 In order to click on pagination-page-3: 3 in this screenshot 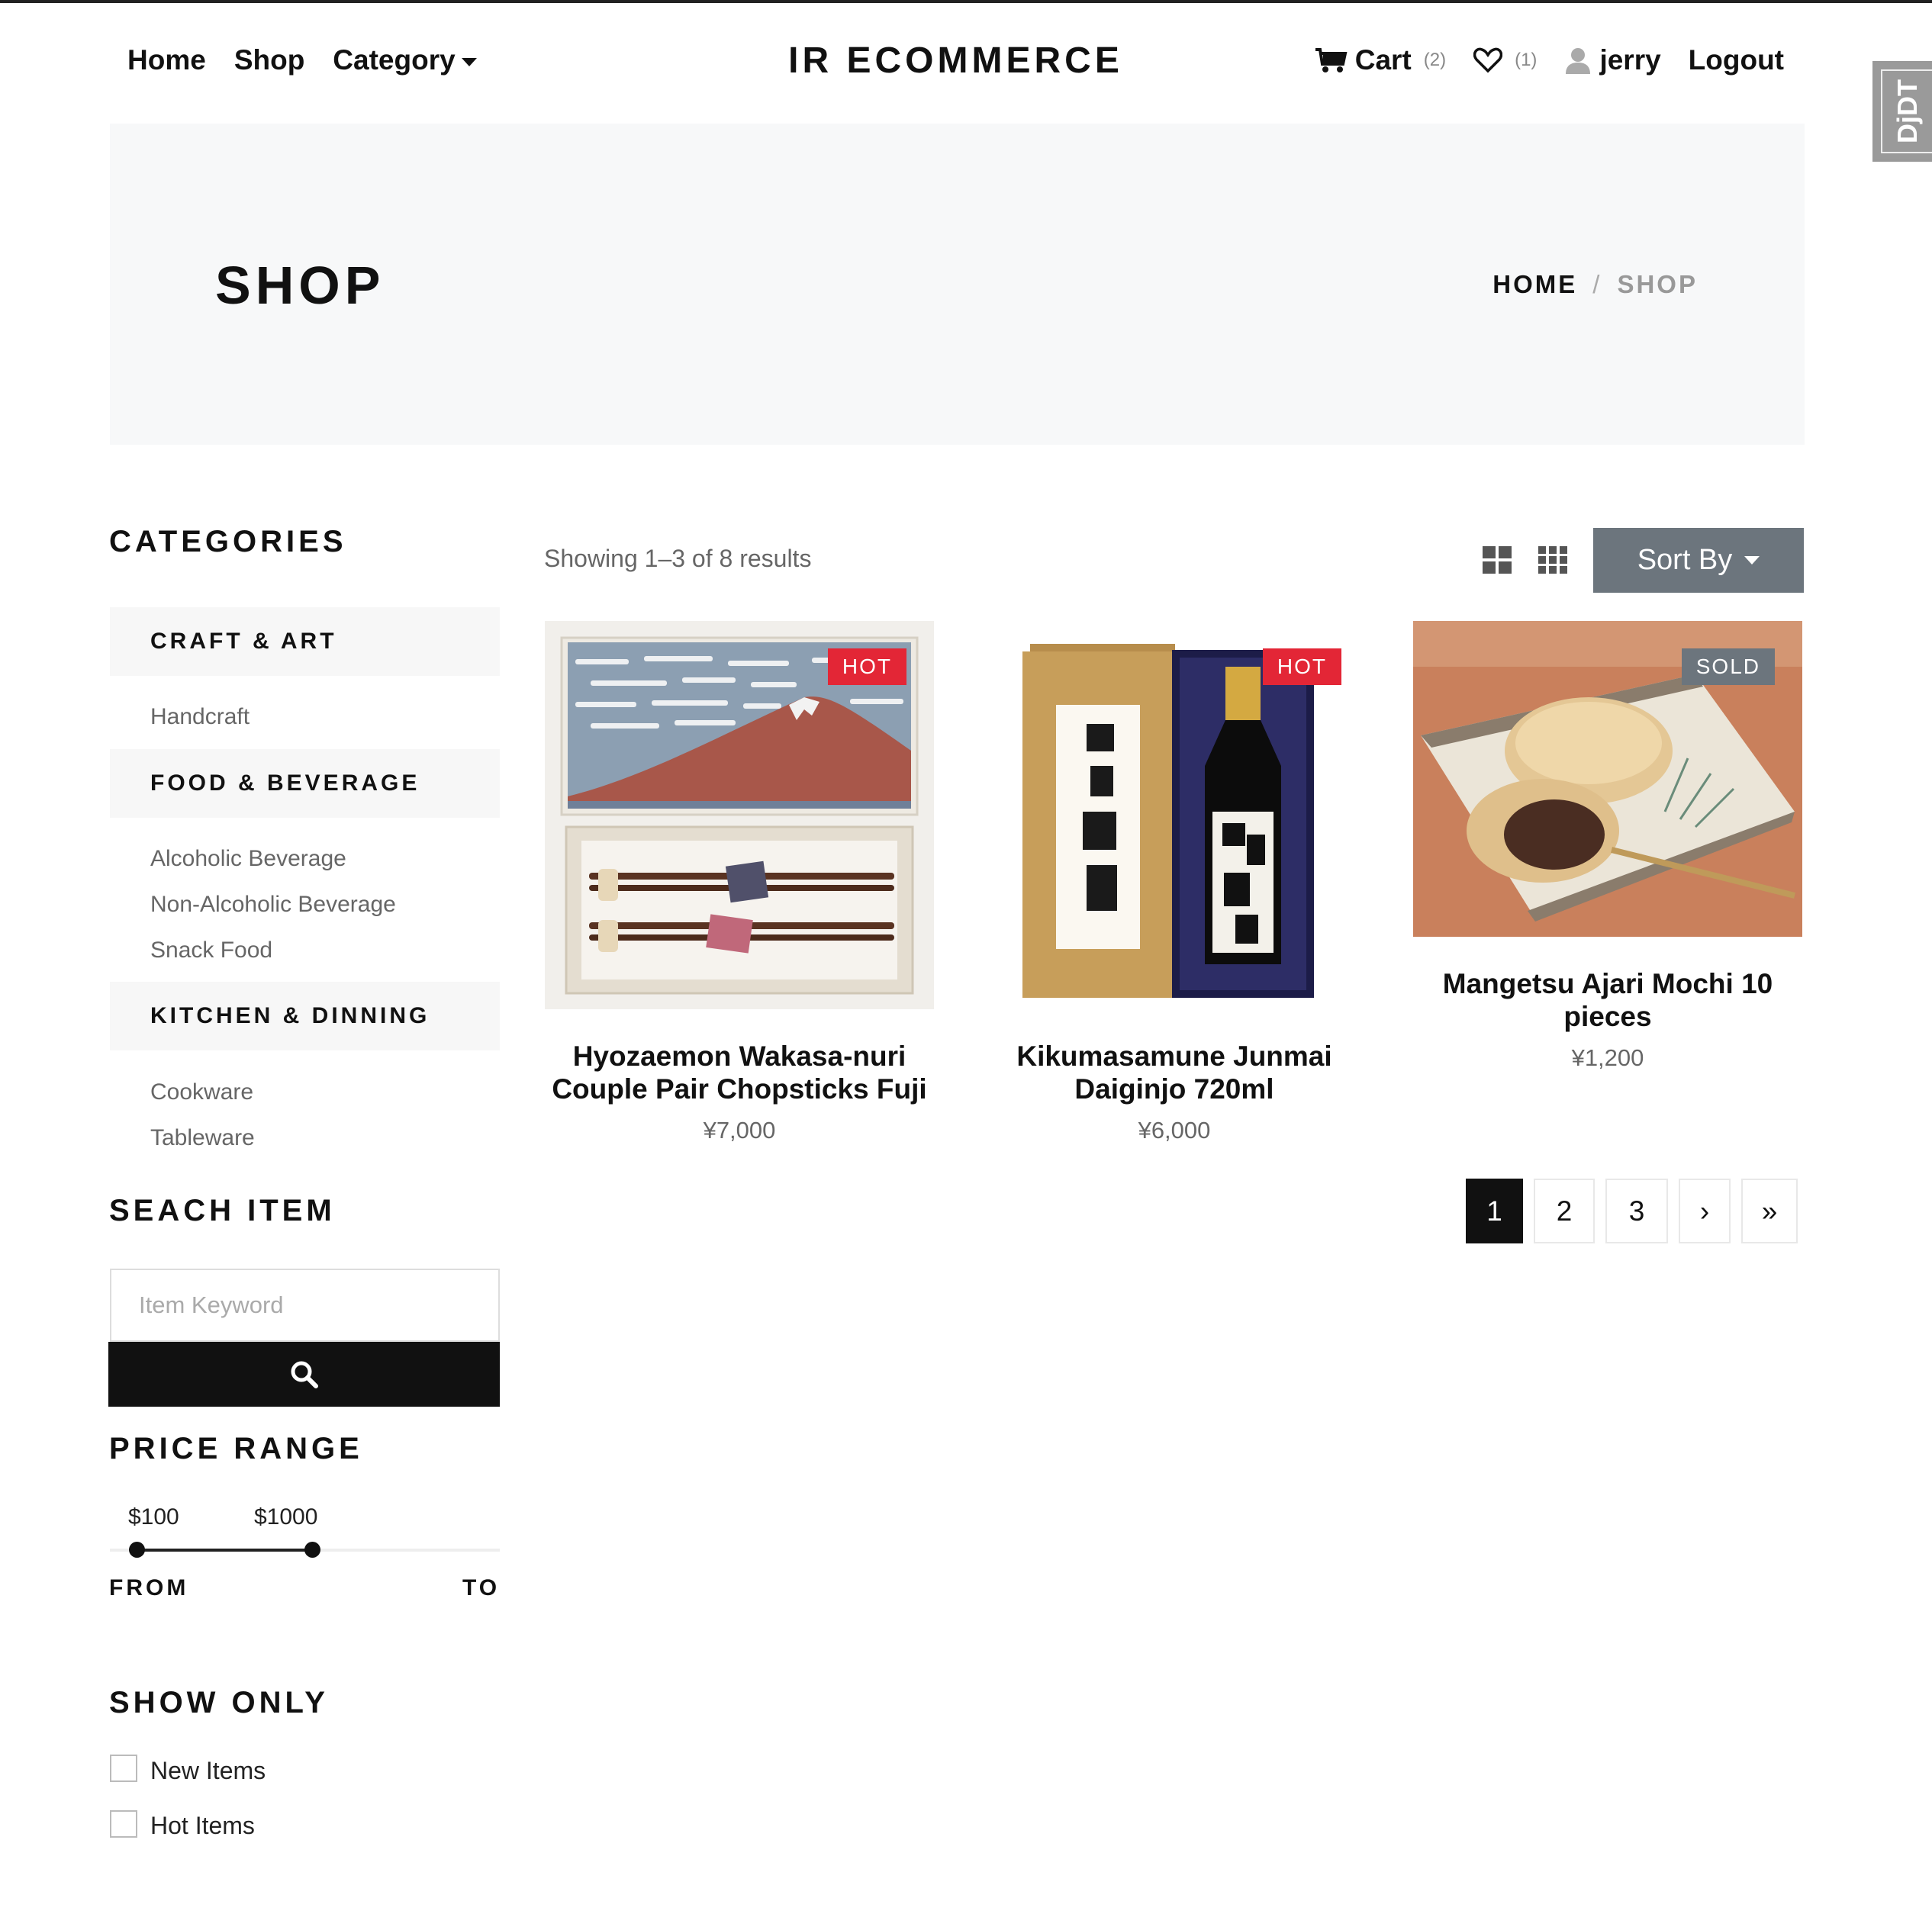, I will do `click(1636, 1211)`.